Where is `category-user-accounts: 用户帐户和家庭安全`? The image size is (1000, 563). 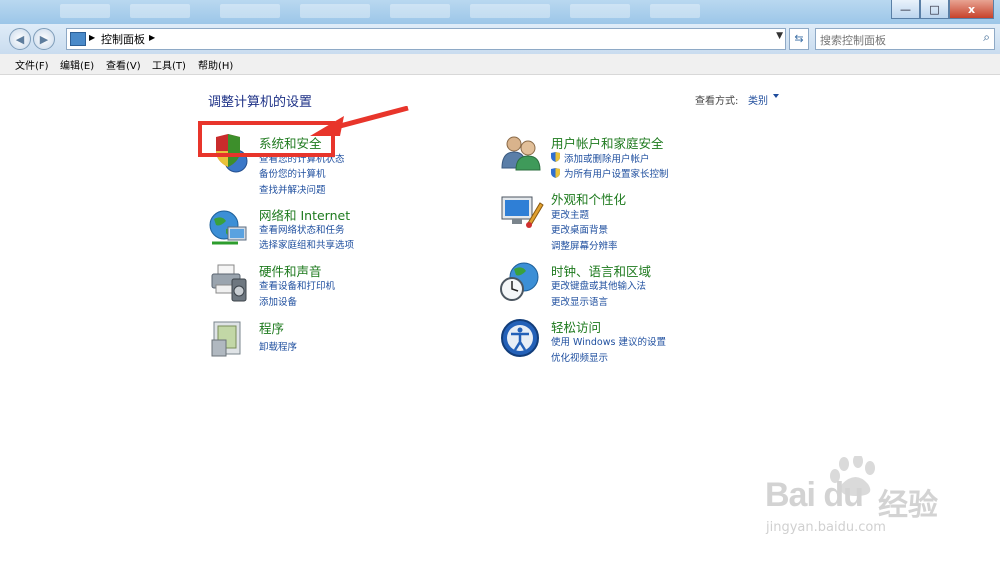 category-user-accounts: 用户帐户和家庭安全 is located at coordinates (607, 142).